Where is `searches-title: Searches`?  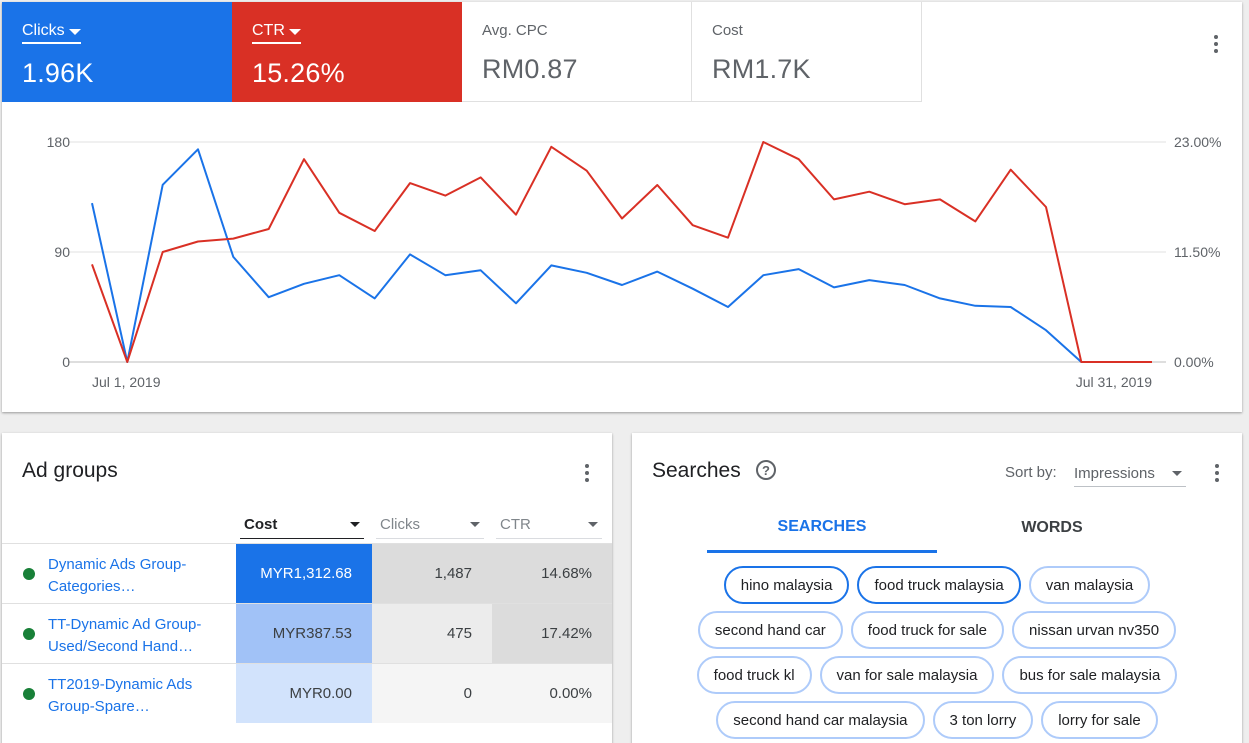 searches-title: Searches is located at coordinates (696, 470).